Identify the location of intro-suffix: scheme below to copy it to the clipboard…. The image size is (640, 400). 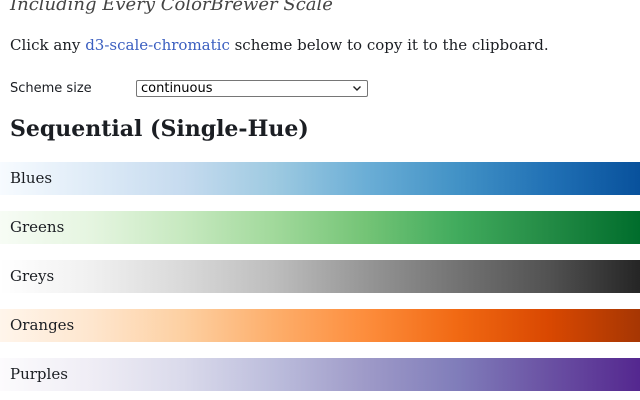
(389, 45).